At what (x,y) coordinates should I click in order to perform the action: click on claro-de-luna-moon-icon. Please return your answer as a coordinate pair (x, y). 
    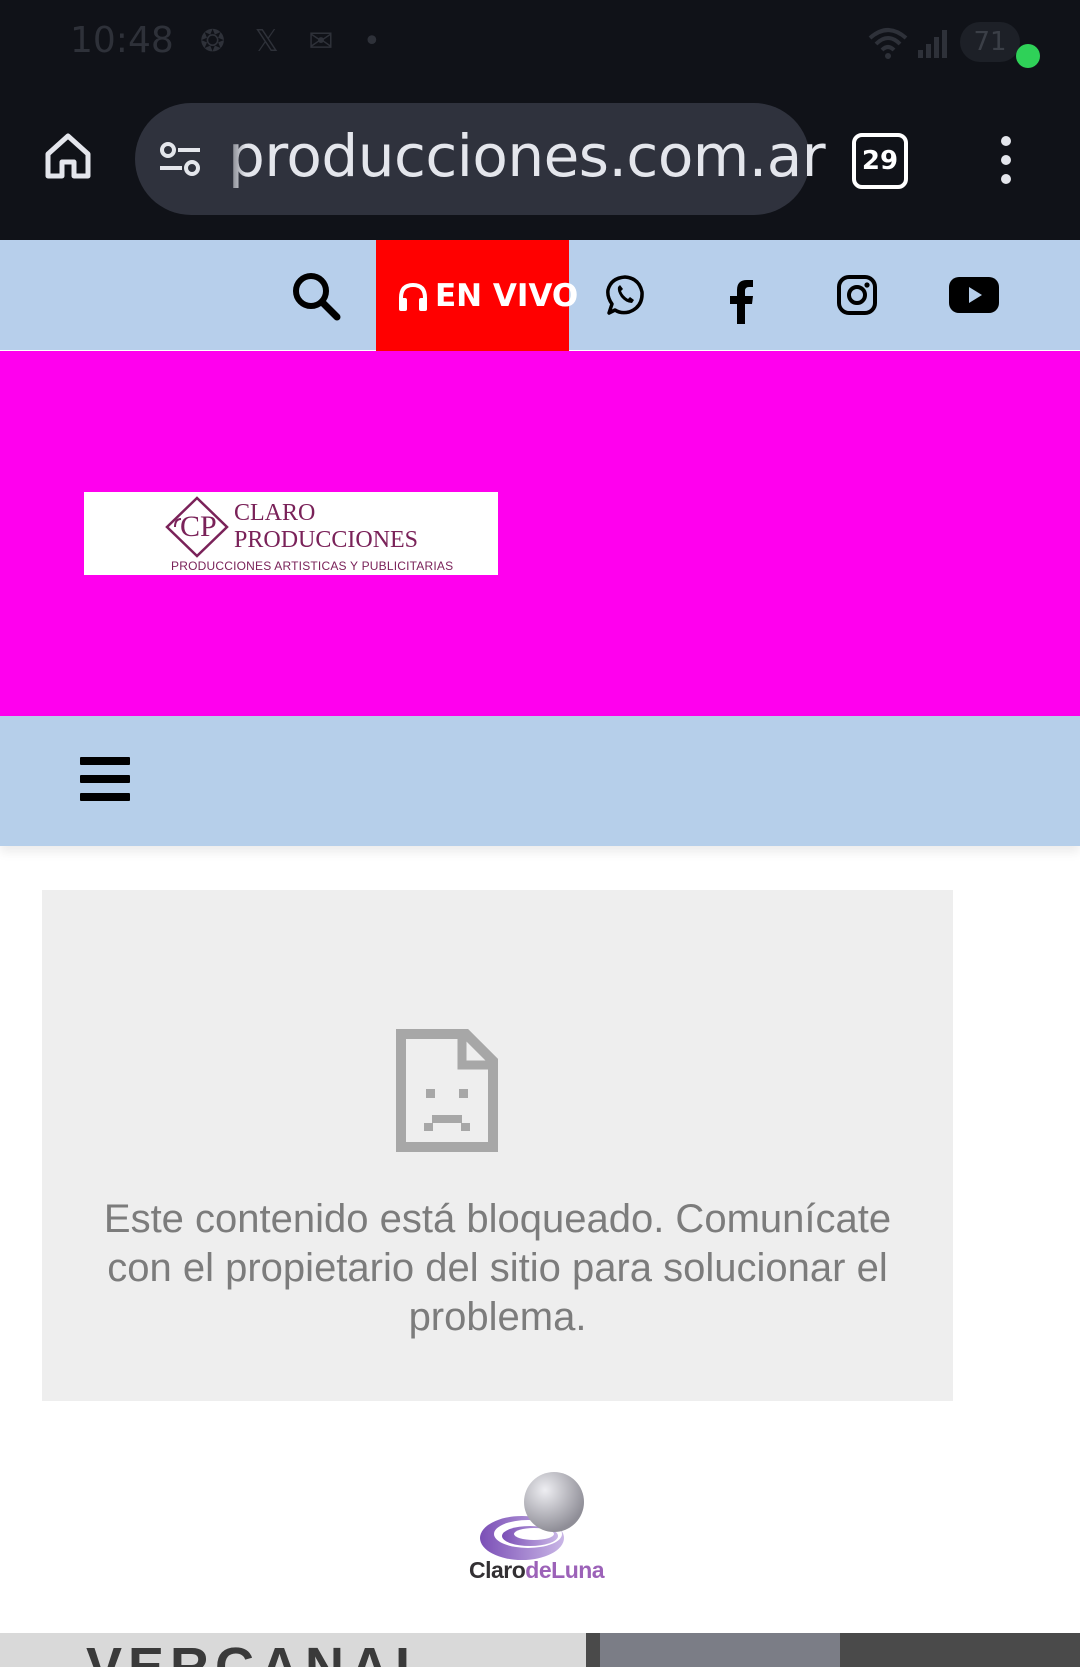
    Looking at the image, I should click on (533, 1520).